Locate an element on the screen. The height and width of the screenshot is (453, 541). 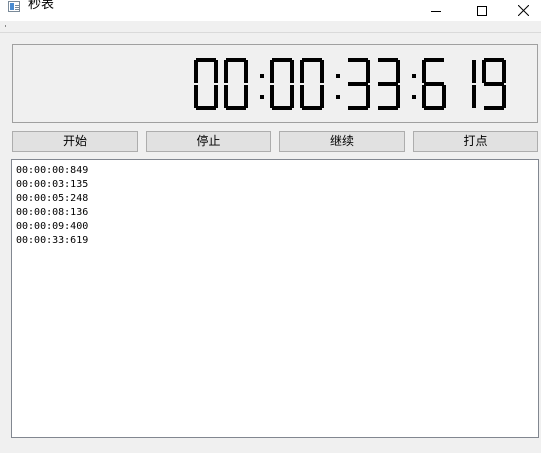
maximize-button is located at coordinates (482, 10).